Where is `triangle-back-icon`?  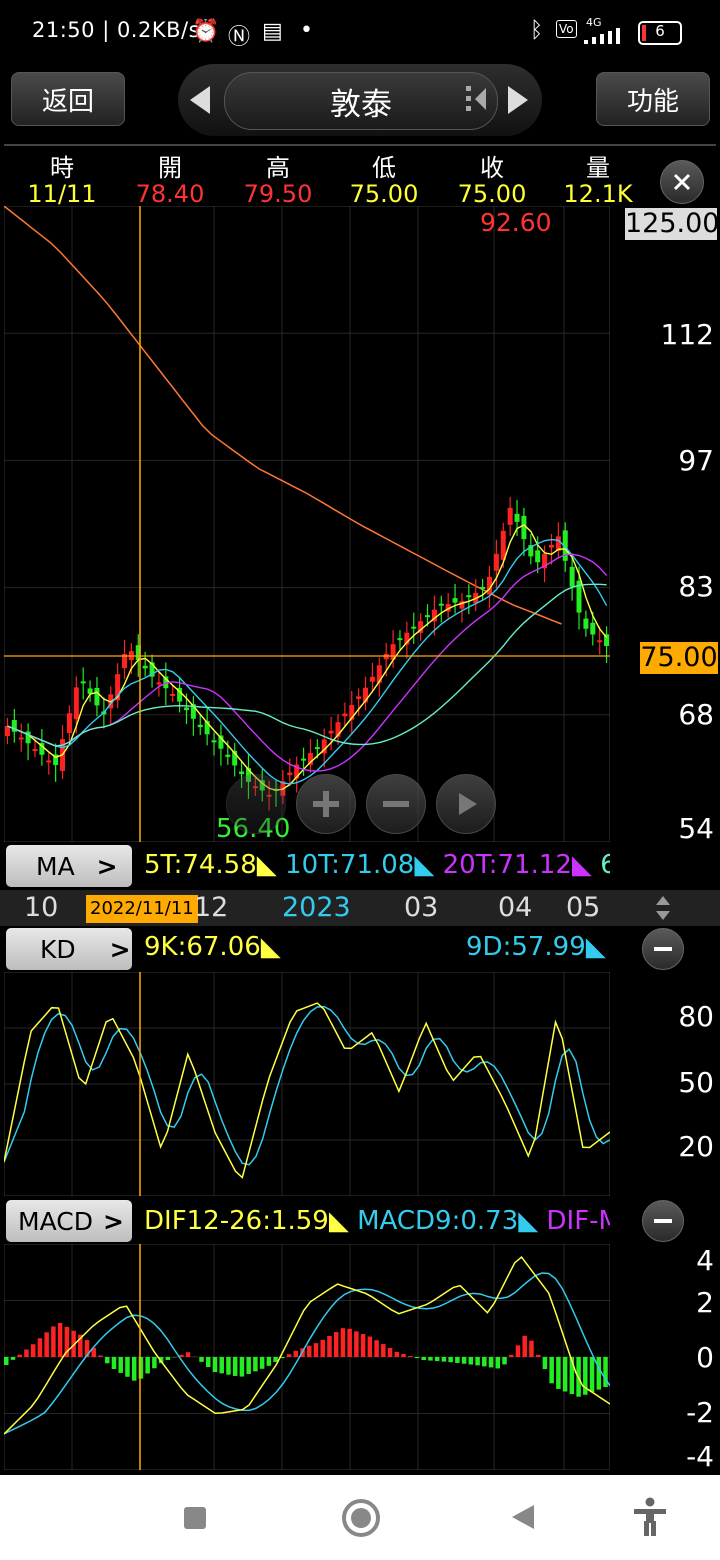 triangle-back-icon is located at coordinates (523, 1517).